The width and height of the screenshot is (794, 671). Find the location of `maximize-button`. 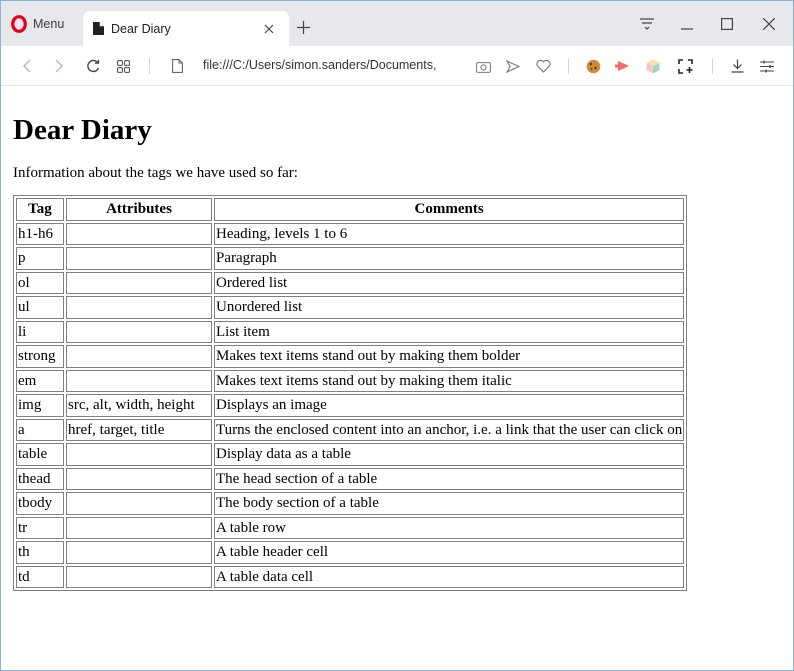

maximize-button is located at coordinates (727, 24).